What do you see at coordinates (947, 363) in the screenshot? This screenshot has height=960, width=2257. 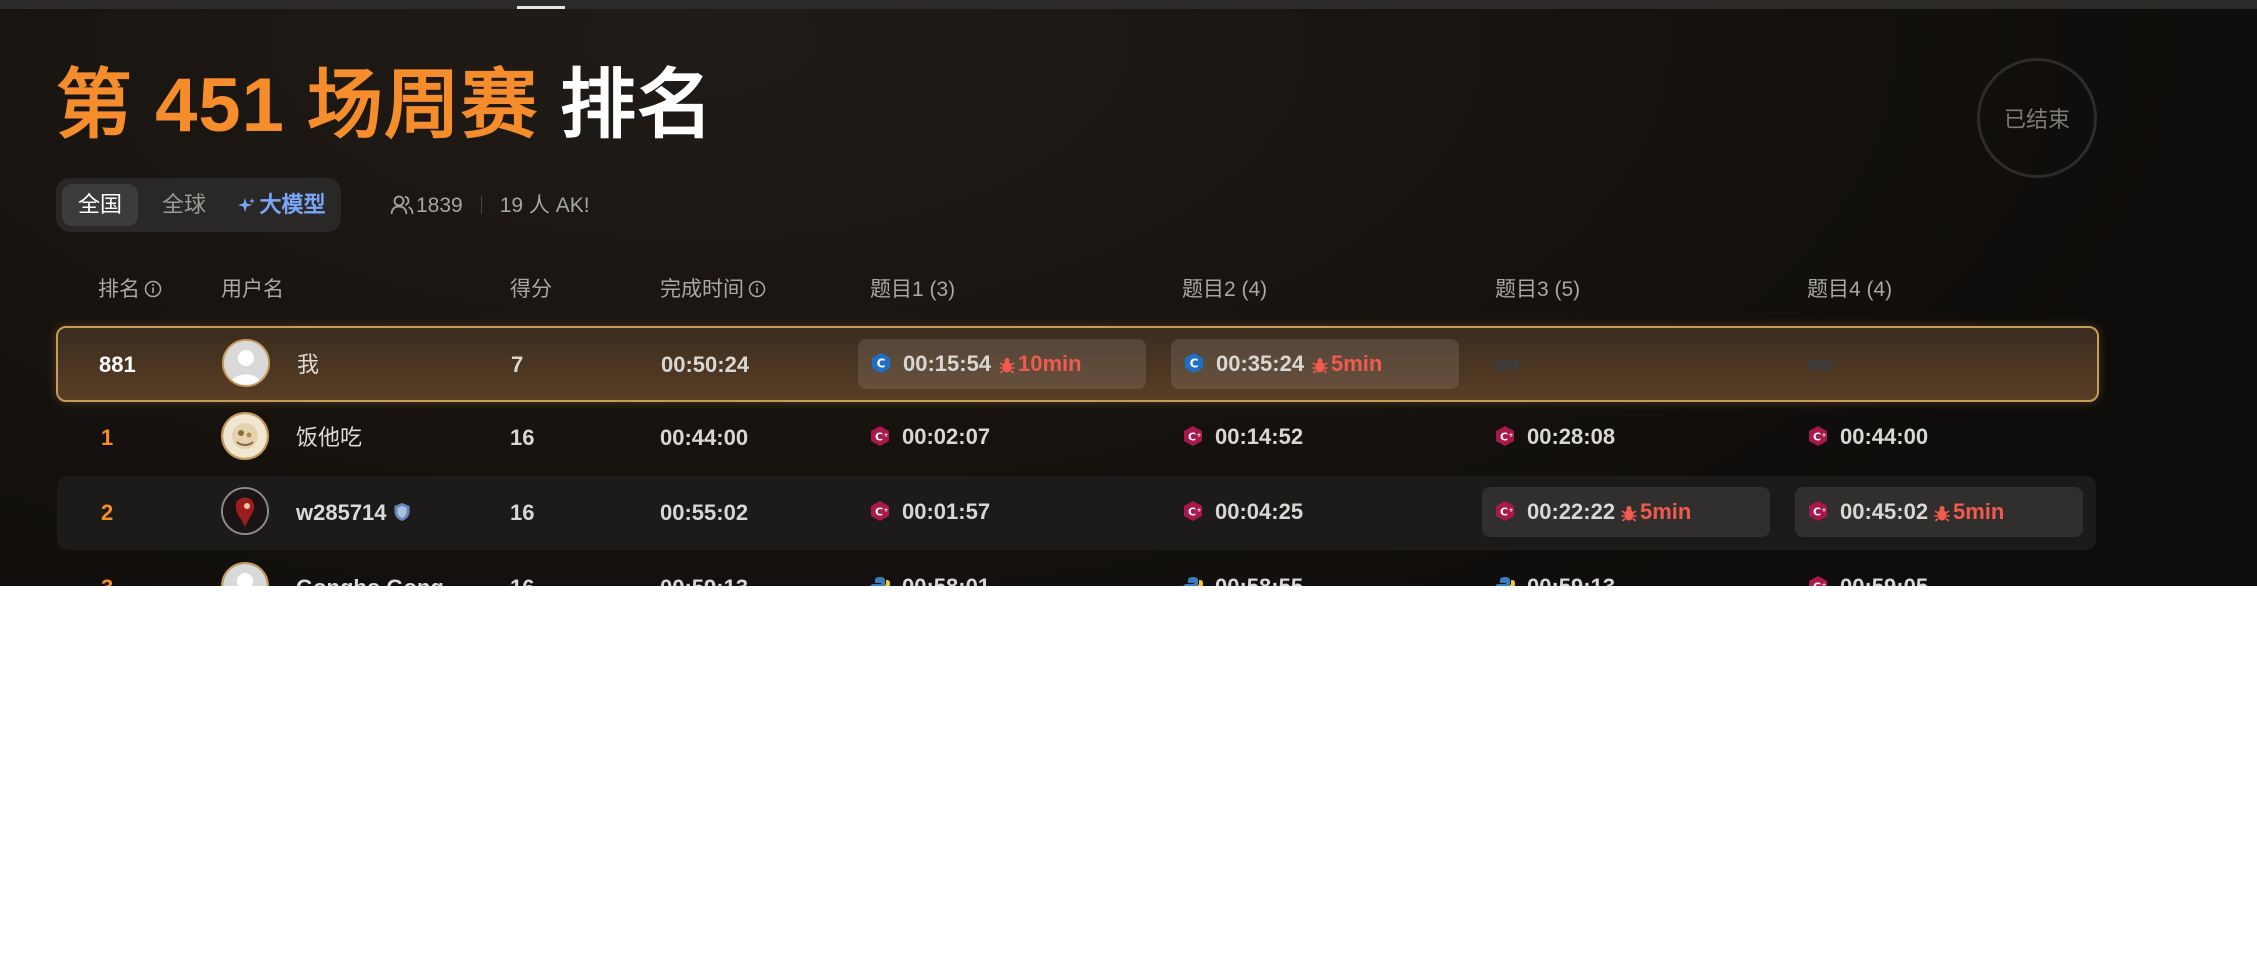 I see `q1-time: 00:15:54` at bounding box center [947, 363].